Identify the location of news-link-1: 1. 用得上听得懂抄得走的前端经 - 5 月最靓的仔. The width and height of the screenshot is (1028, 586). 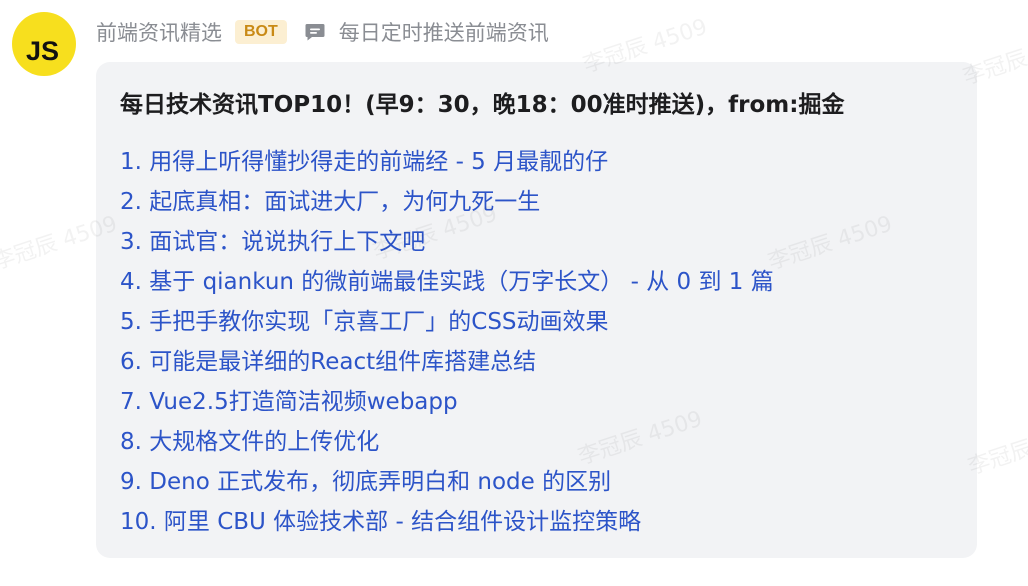
(447, 162).